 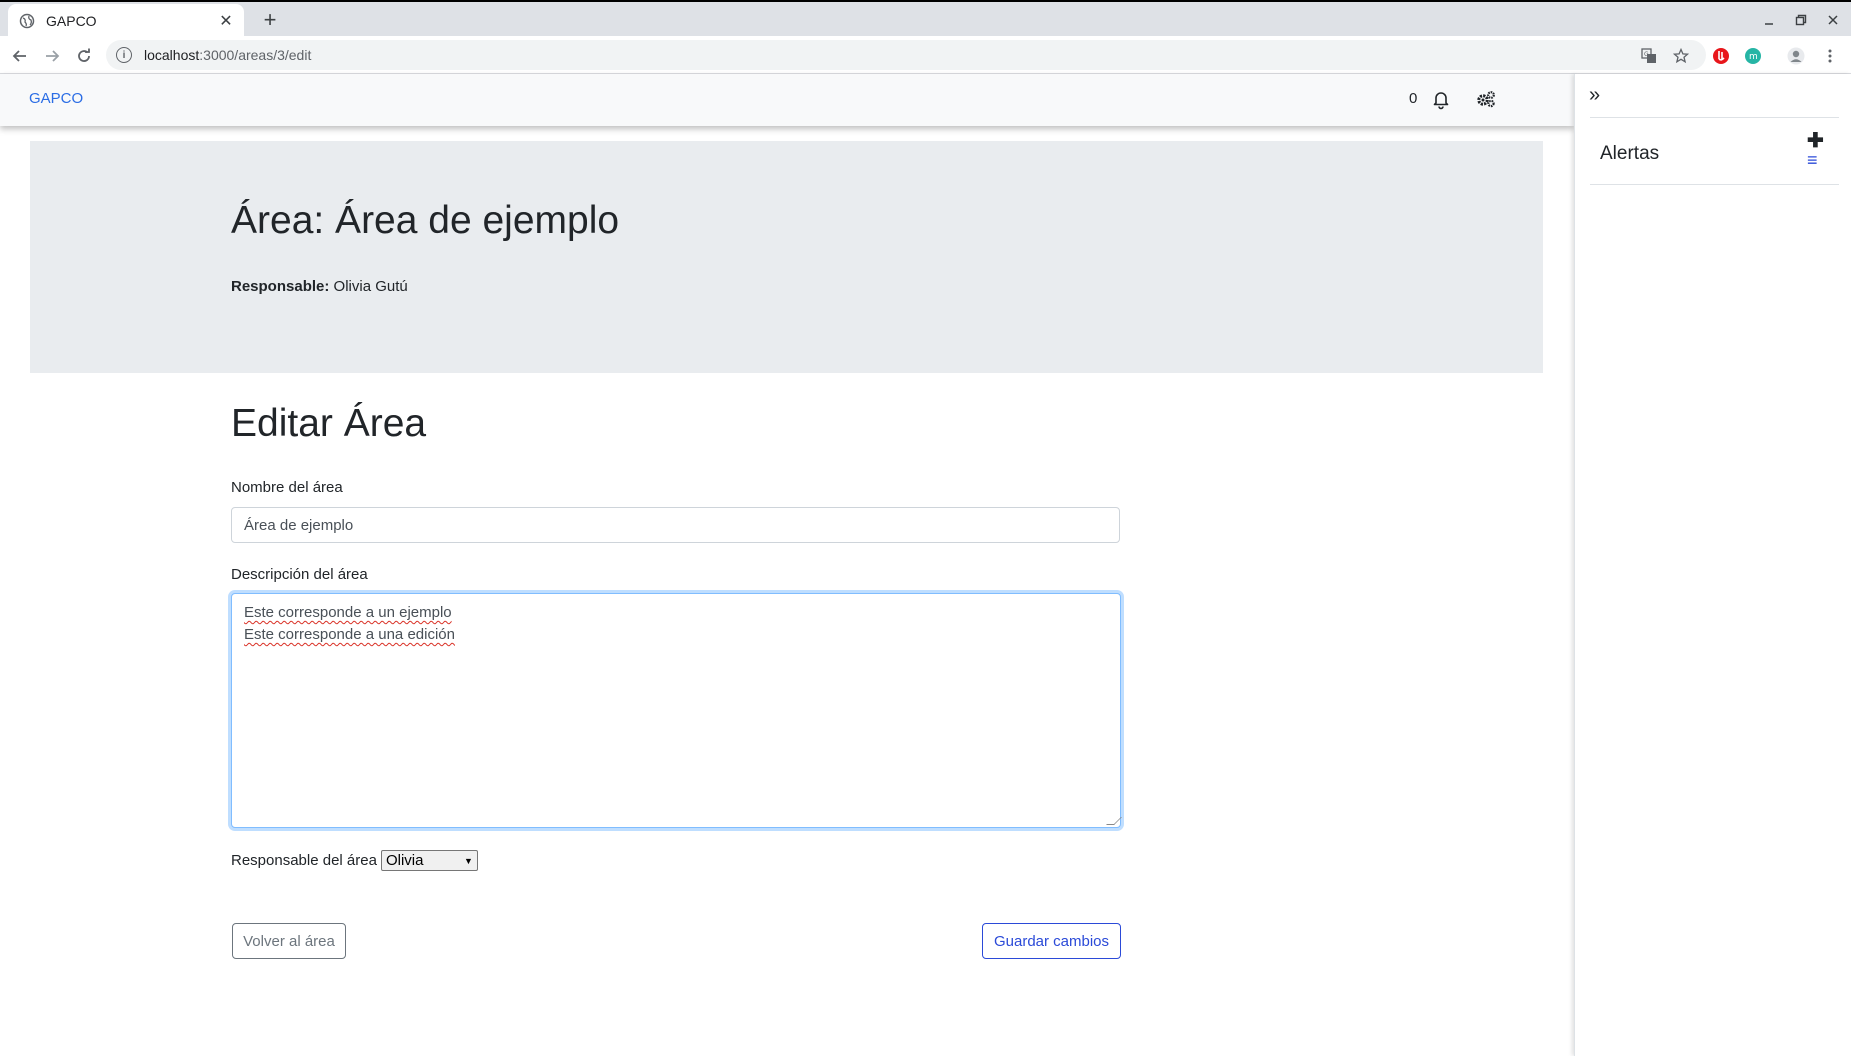 What do you see at coordinates (370, 286) in the screenshot?
I see `responsable-value: Olivia Gutú` at bounding box center [370, 286].